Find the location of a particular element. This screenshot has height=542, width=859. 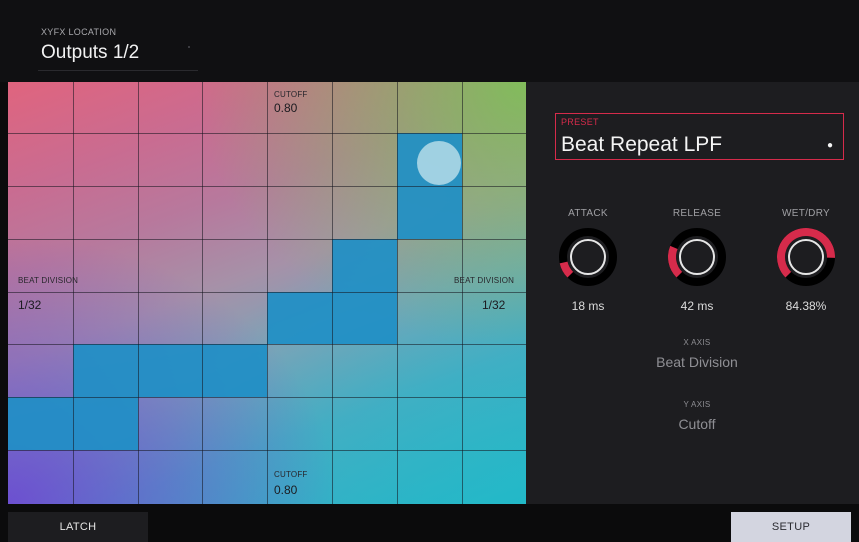

left-param-value: 1/32 is located at coordinates (30, 305).